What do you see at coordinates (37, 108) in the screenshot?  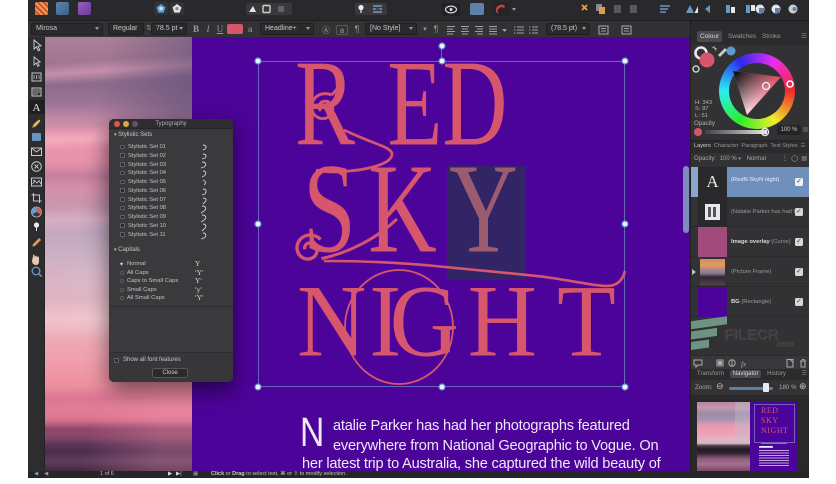 I see `svg-text: A` at bounding box center [37, 108].